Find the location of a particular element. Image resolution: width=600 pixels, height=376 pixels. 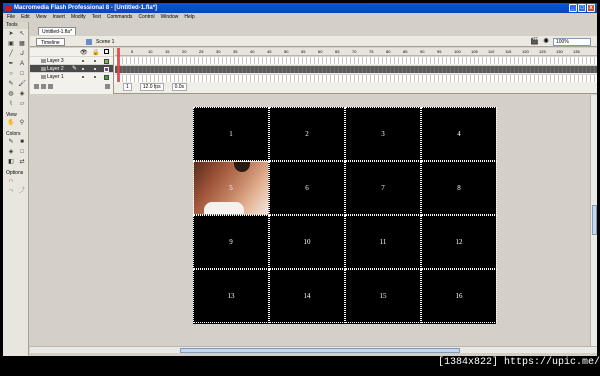

puzzle-tile-8: 8 is located at coordinates (459, 188).